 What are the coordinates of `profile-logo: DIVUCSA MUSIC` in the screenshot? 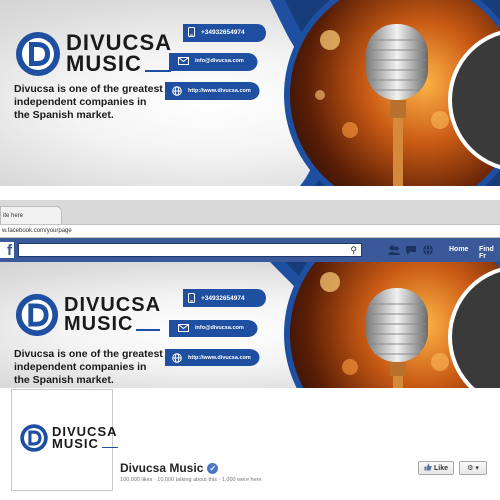 It's located at (68, 438).